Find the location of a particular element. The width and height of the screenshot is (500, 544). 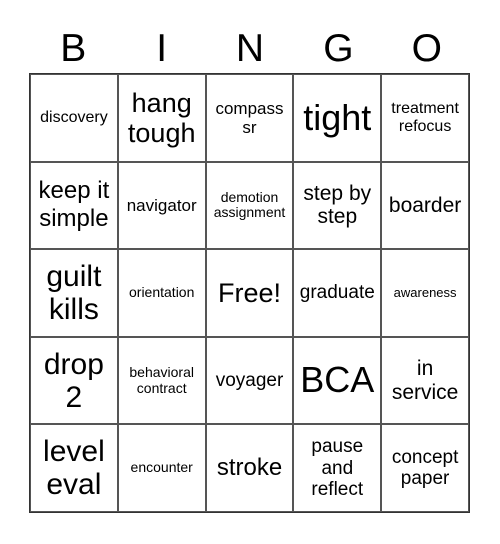

bingo-cell: in service is located at coordinates (425, 380).